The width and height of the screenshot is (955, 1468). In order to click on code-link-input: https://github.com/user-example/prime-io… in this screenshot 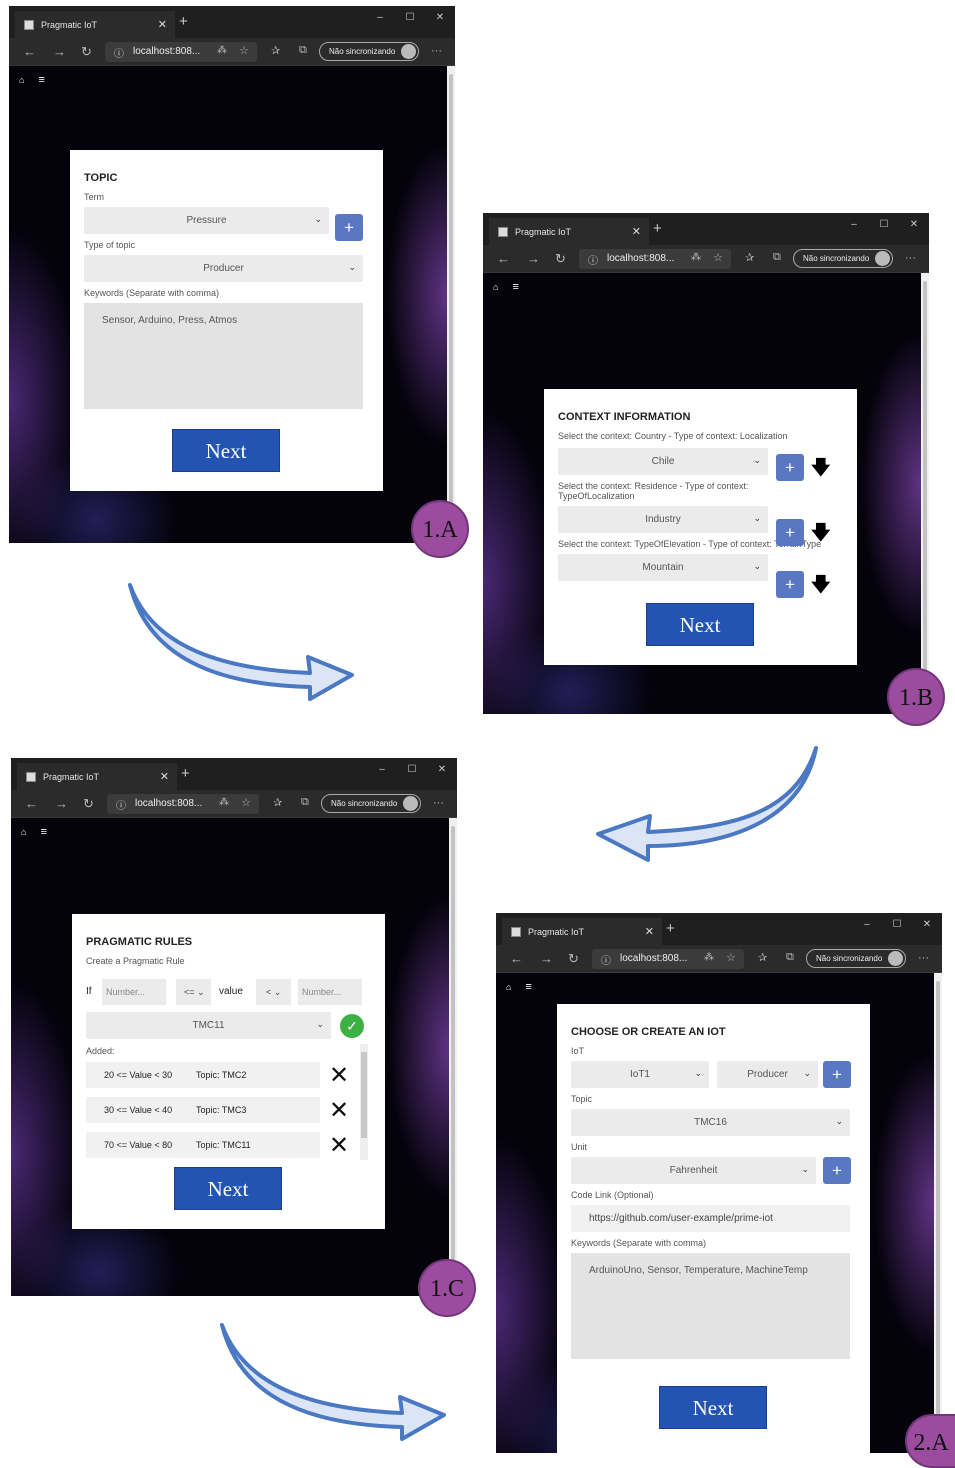, I will do `click(710, 1218)`.